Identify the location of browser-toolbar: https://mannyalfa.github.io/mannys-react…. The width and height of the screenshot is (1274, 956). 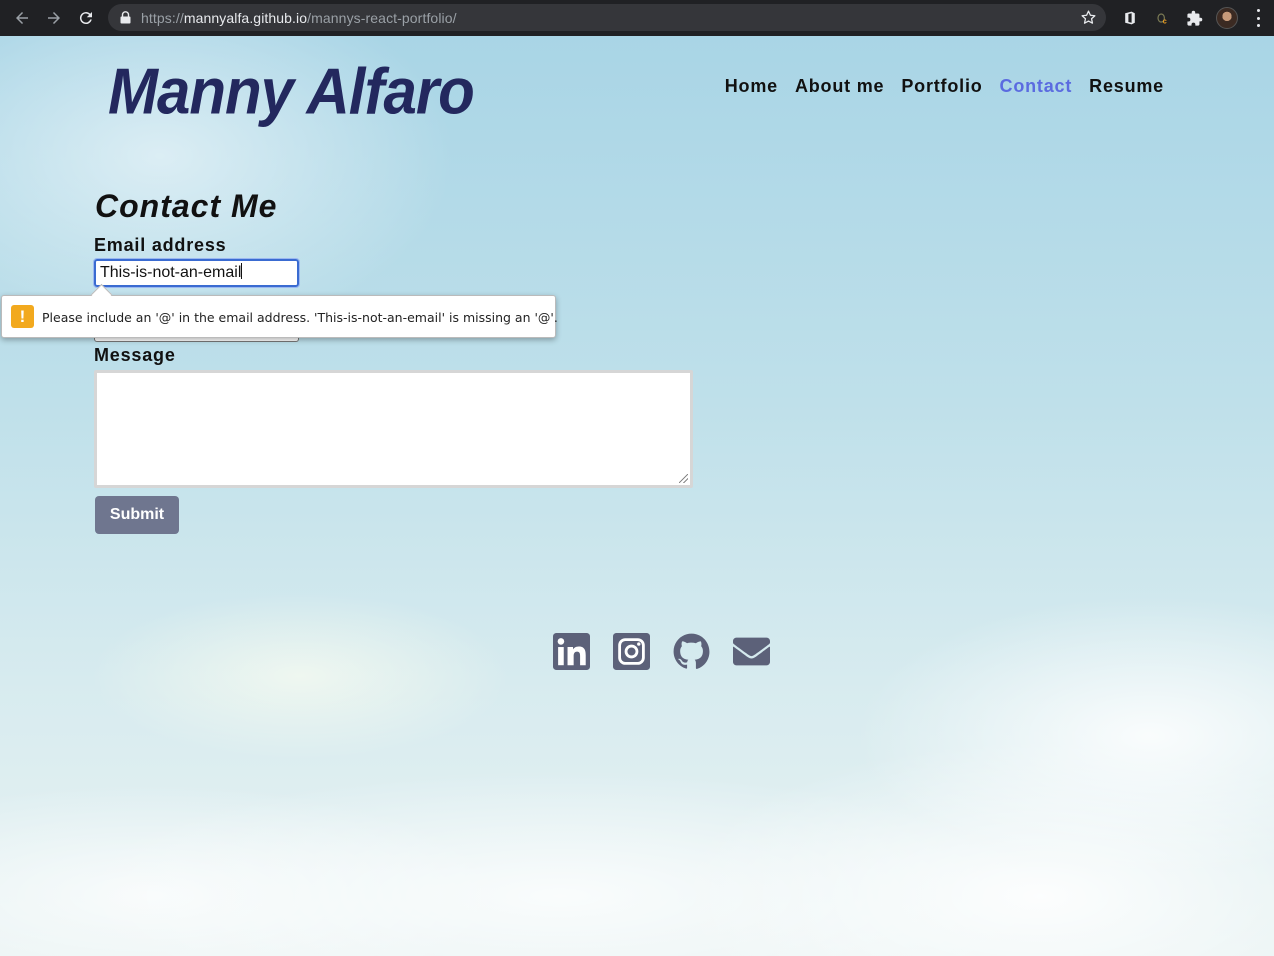
(637, 18).